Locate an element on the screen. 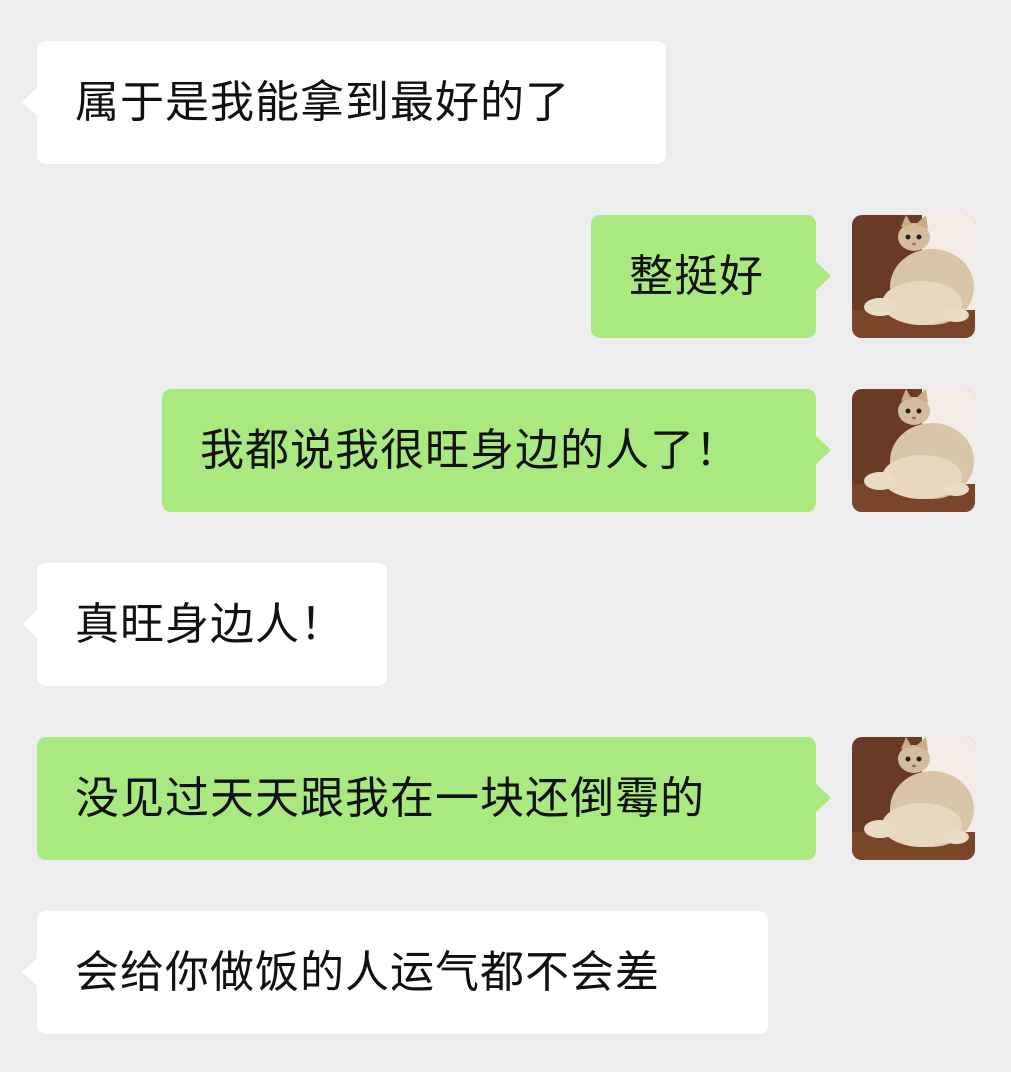  message-bubble-incoming: 会给你做饭的人运气都不会差 is located at coordinates (395, 972).